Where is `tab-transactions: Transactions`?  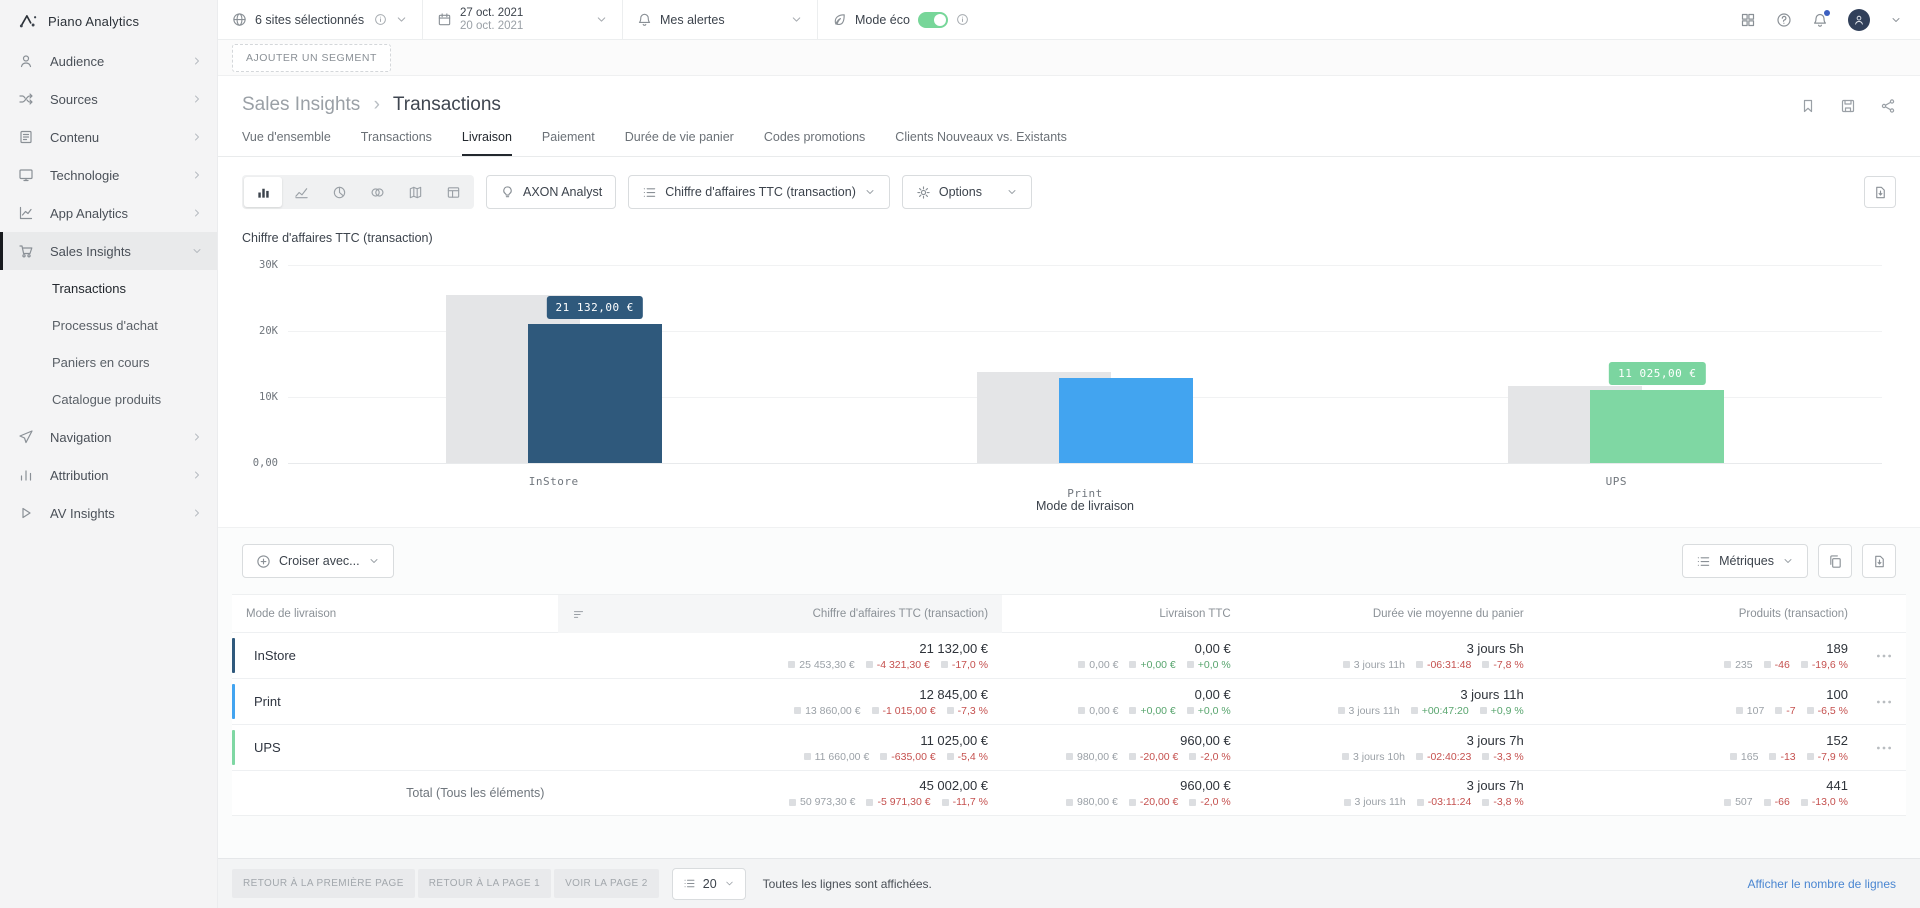 tab-transactions: Transactions is located at coordinates (396, 143).